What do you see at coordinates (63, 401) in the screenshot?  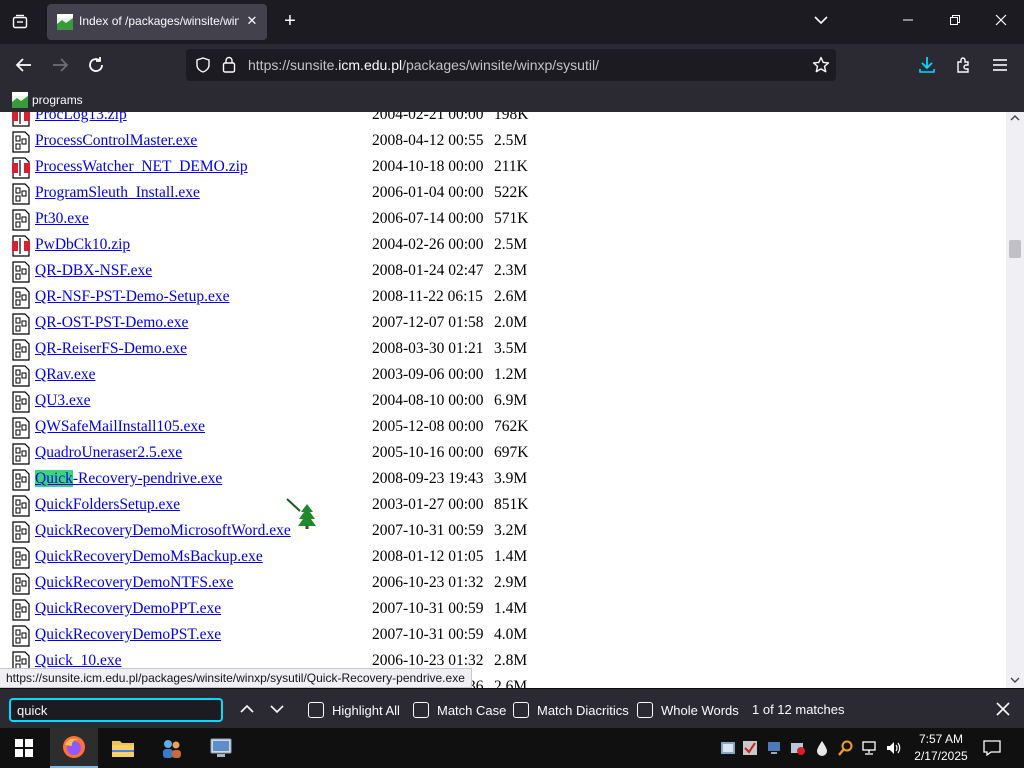 I see `file-link: QU3.exe` at bounding box center [63, 401].